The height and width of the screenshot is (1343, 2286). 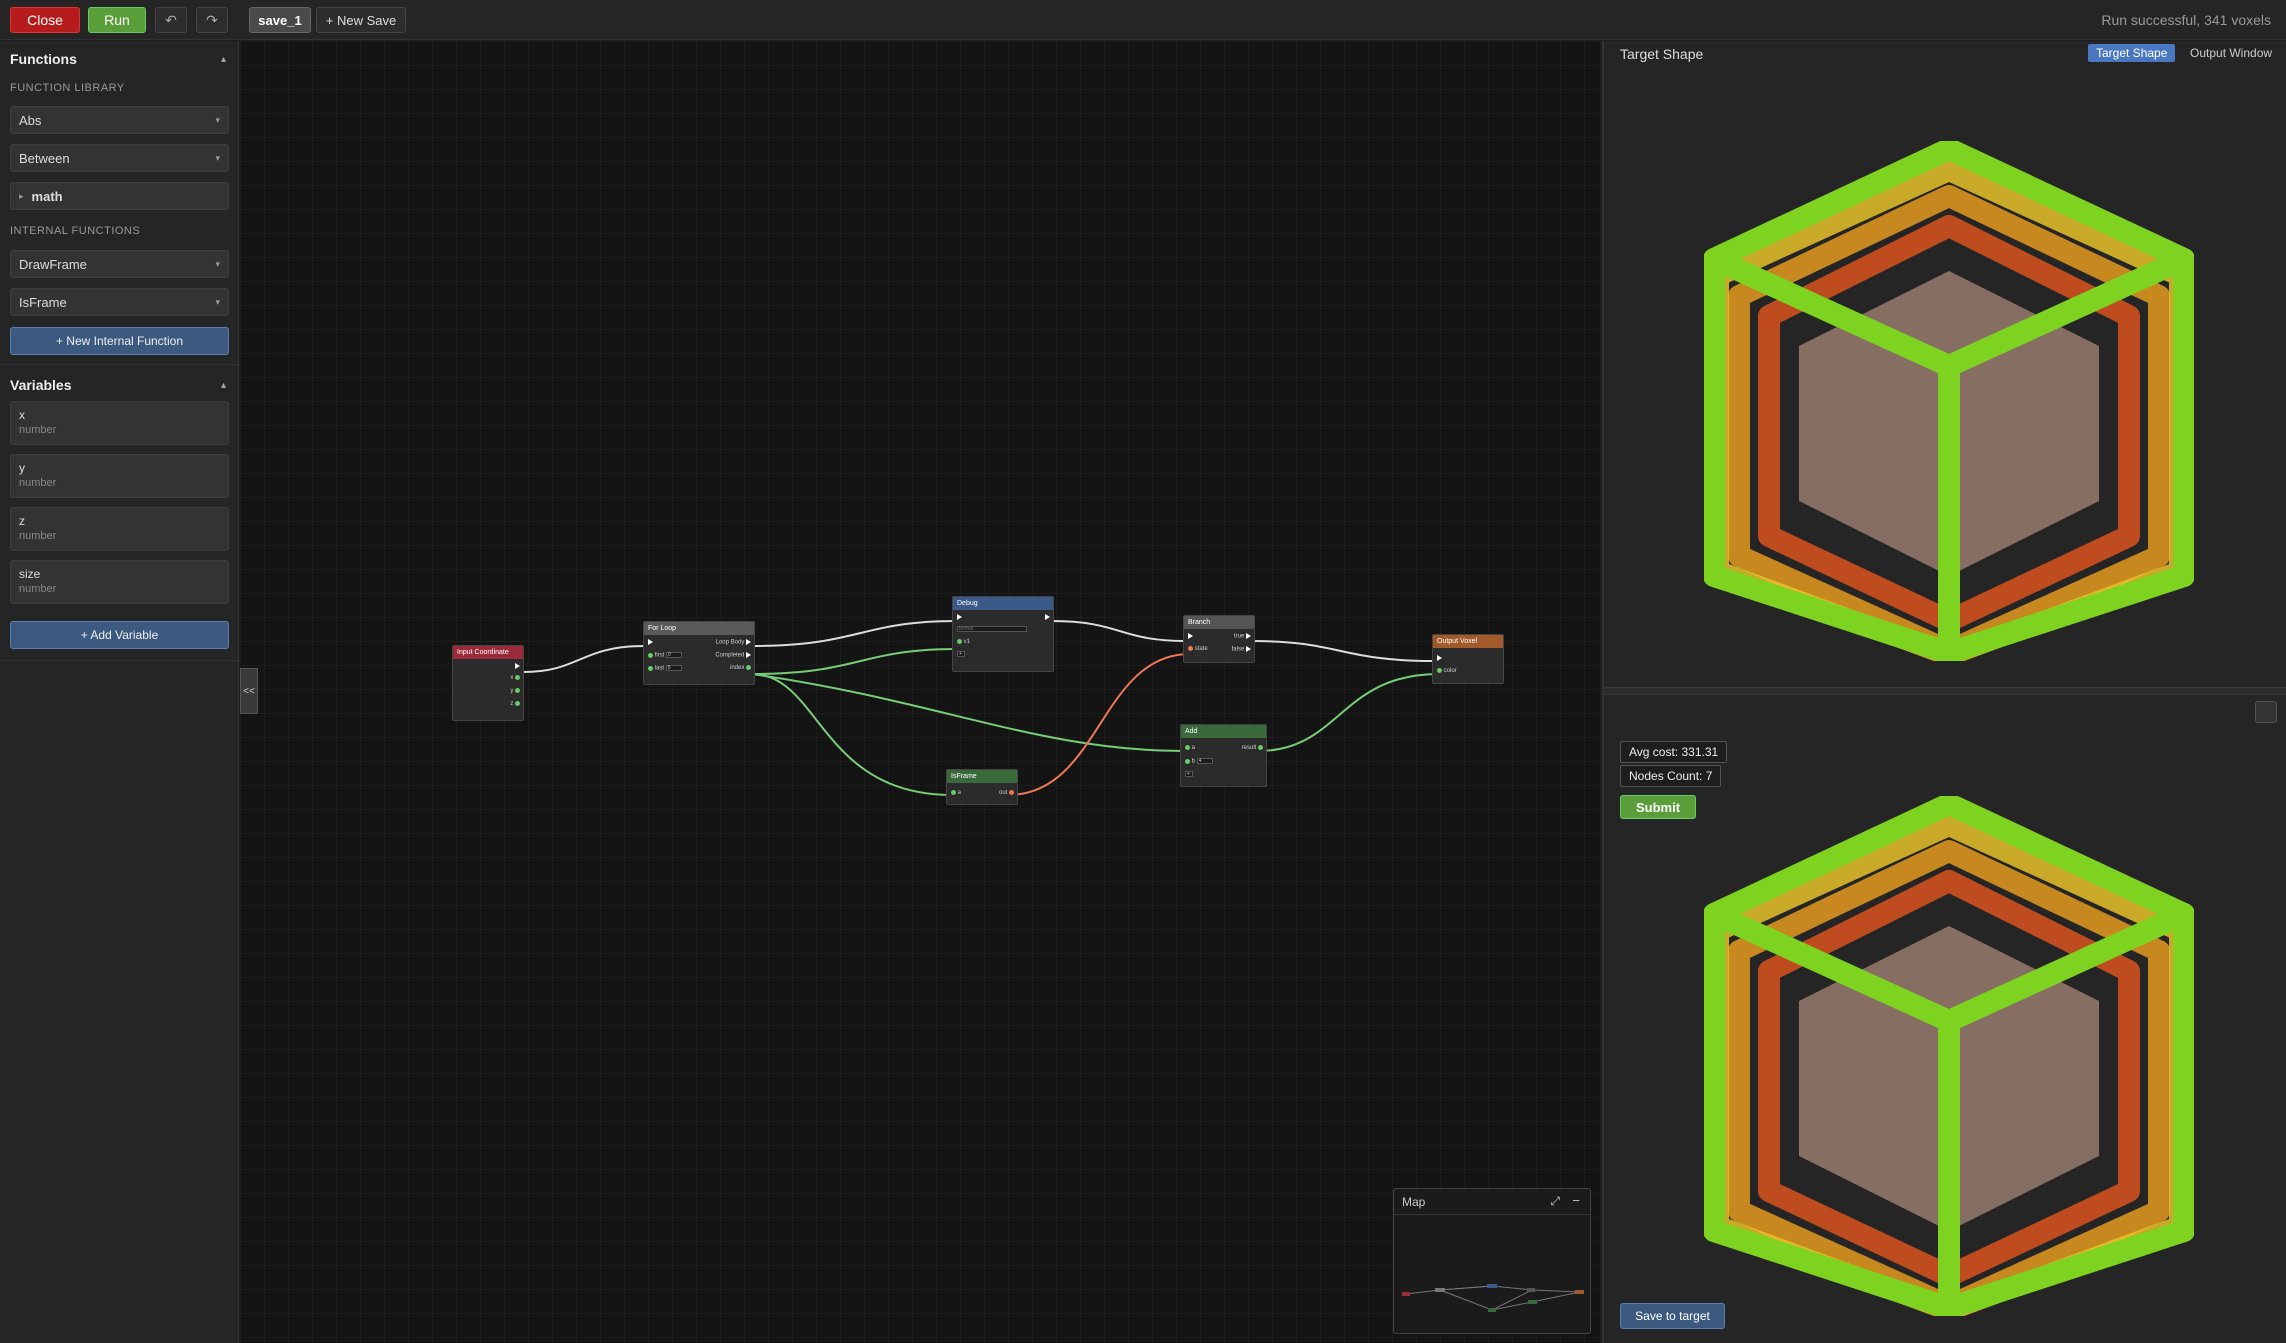 I want to click on function-item-label: DrawFrame, so click(x=53, y=264).